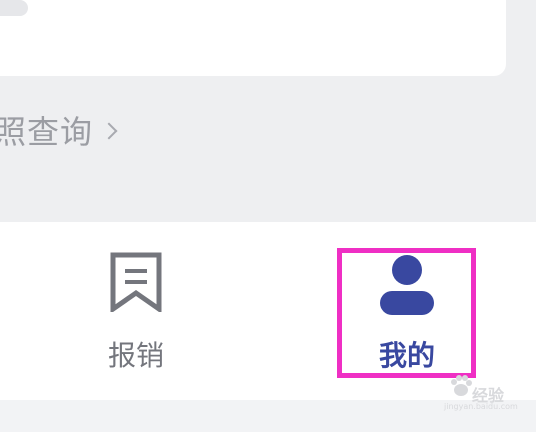  I want to click on footer-strip, so click(268, 416).